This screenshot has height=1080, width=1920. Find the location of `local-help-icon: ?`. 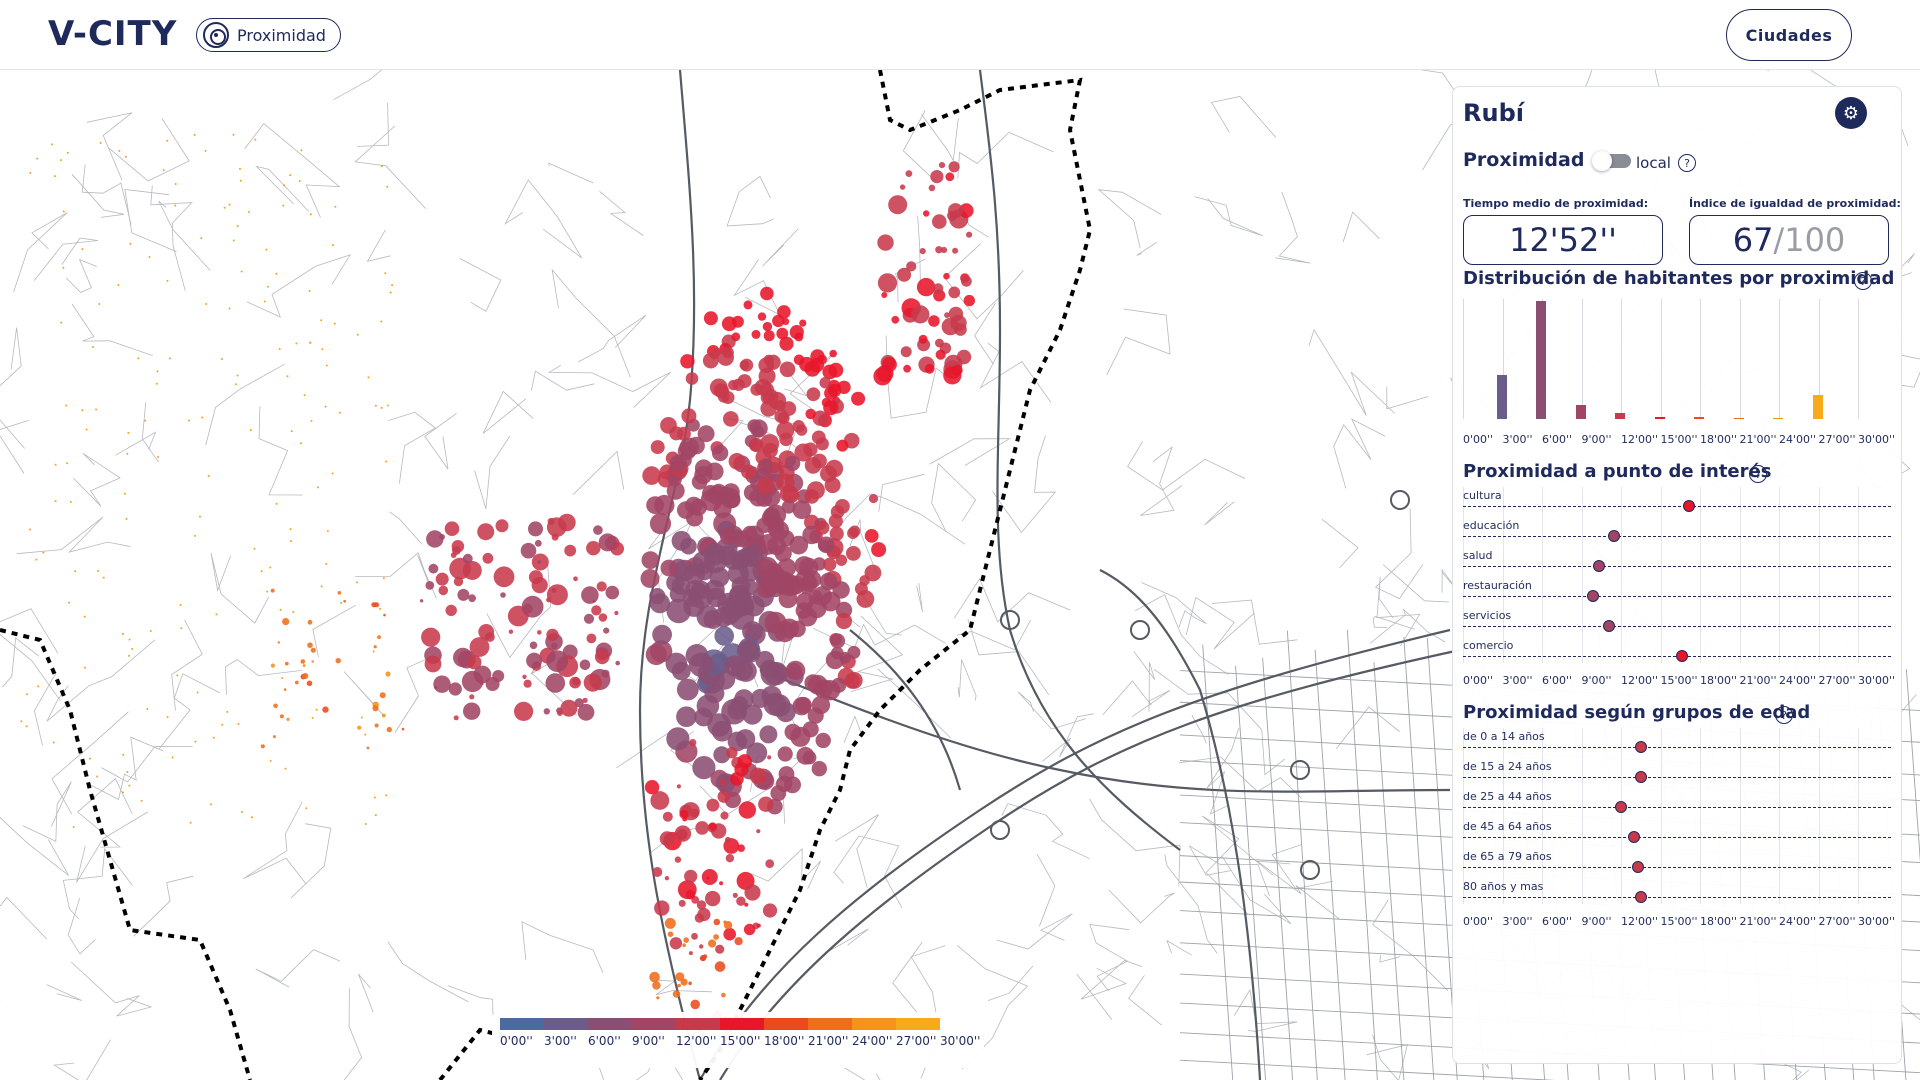

local-help-icon: ? is located at coordinates (1687, 163).